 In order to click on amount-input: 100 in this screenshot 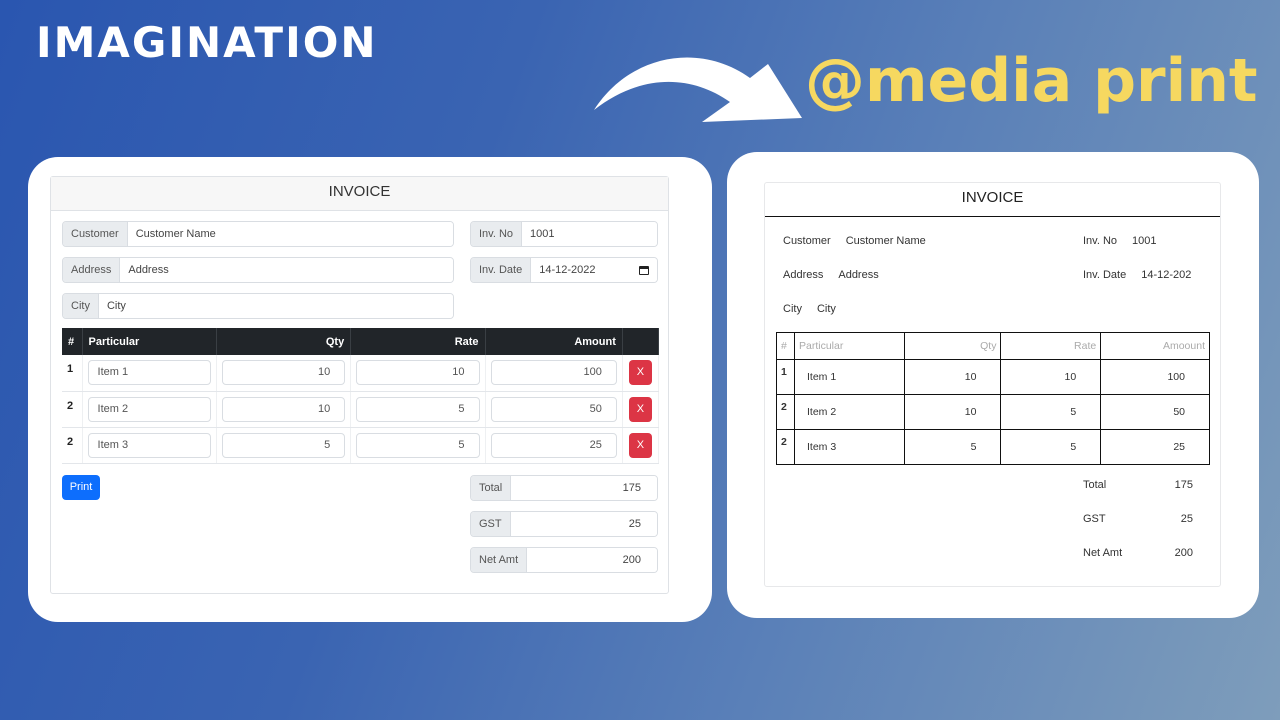, I will do `click(553, 373)`.